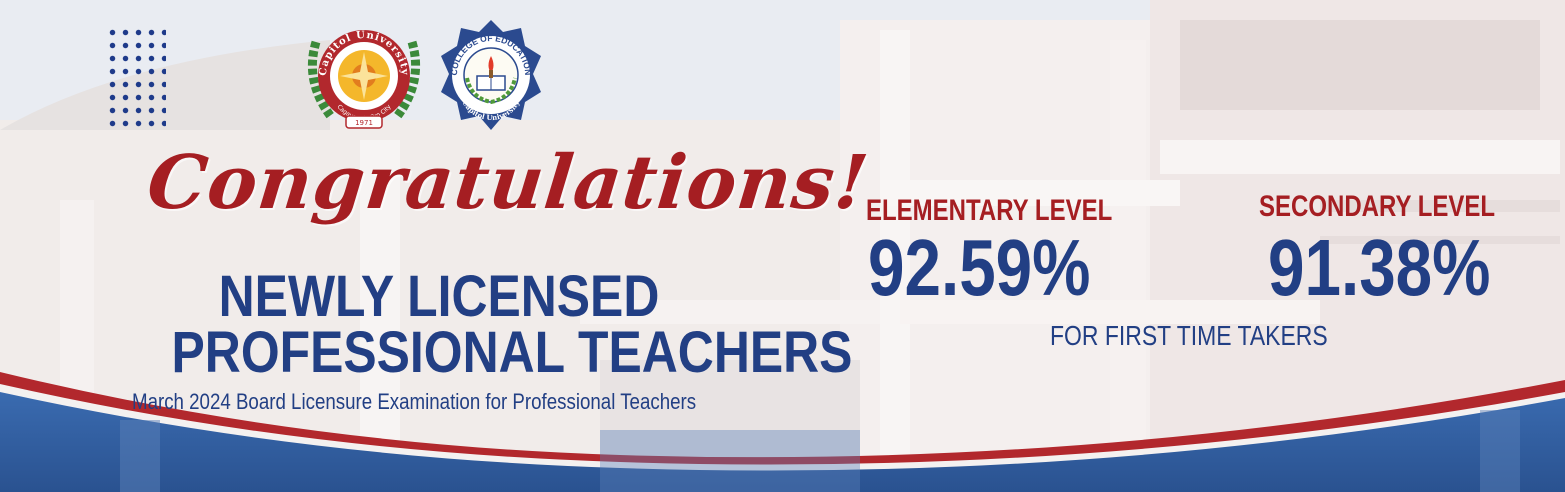 Image resolution: width=1565 pixels, height=492 pixels. Describe the element at coordinates (439, 296) in the screenshot. I see `headline-line-1: NEWLY LICENSED` at that location.